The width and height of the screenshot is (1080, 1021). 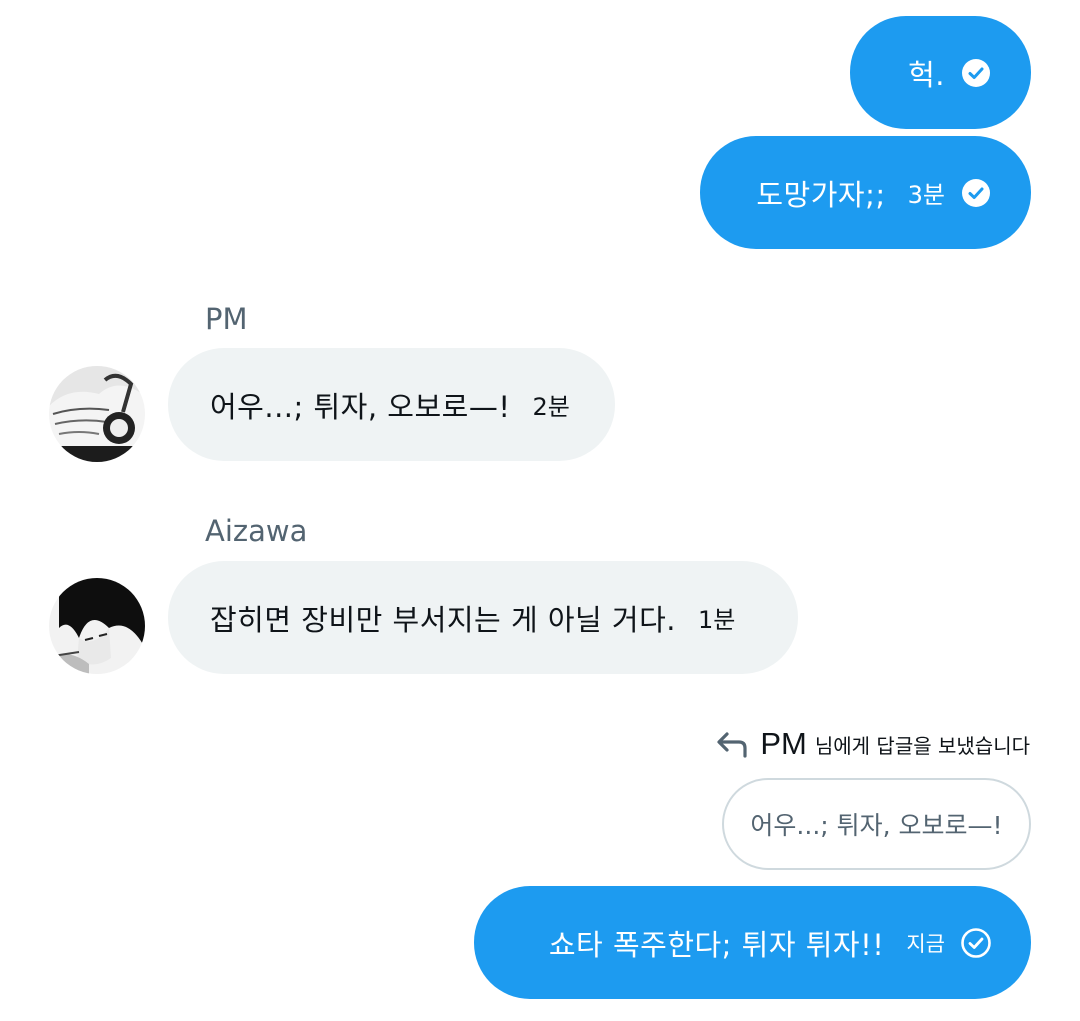 I want to click on sender-name: Aizawa, so click(x=256, y=531).